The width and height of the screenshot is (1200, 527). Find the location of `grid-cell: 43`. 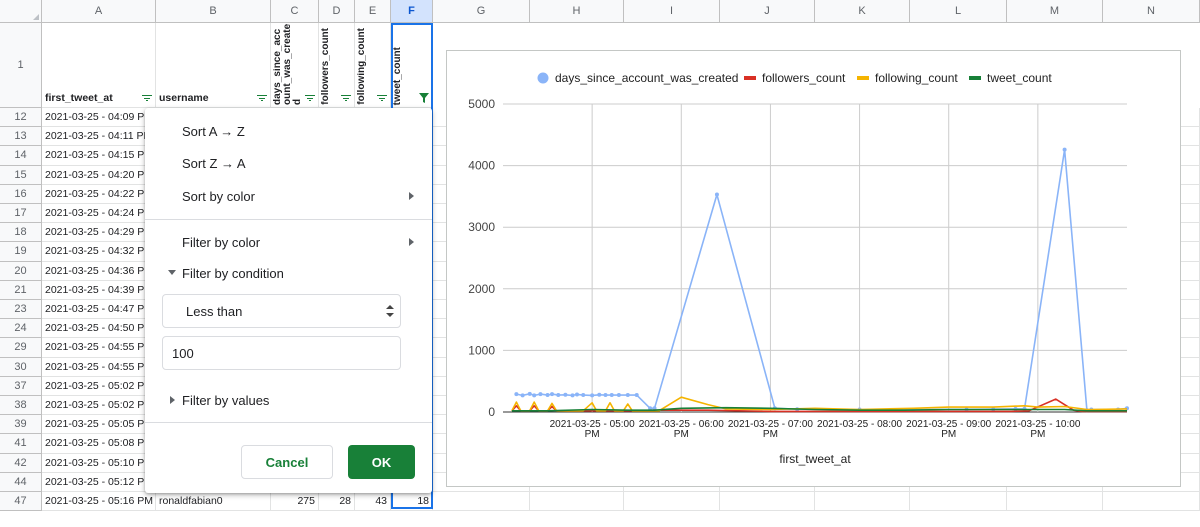

grid-cell: 43 is located at coordinates (373, 502).